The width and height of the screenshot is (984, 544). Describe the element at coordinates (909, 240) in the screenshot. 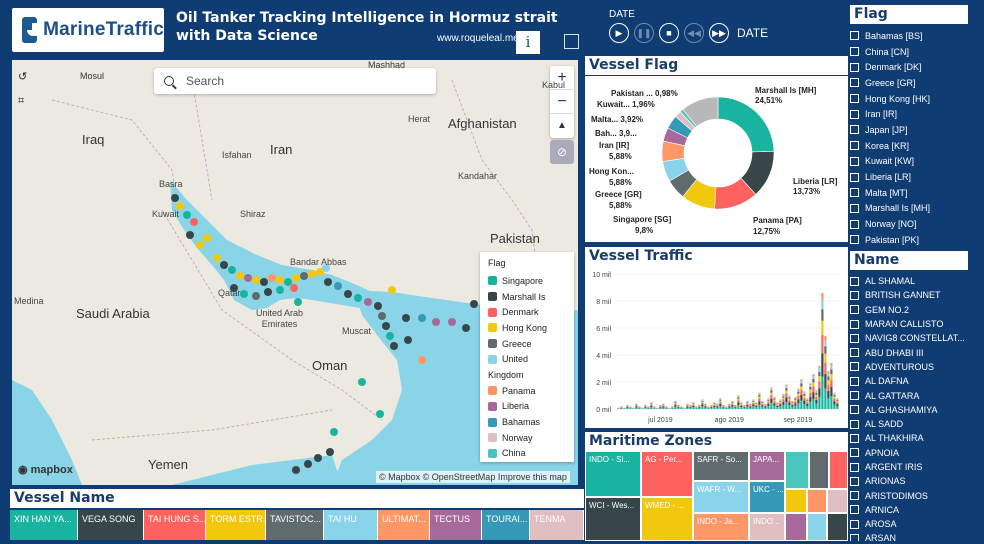

I see `slicer-item: Pakistan [PK]` at that location.